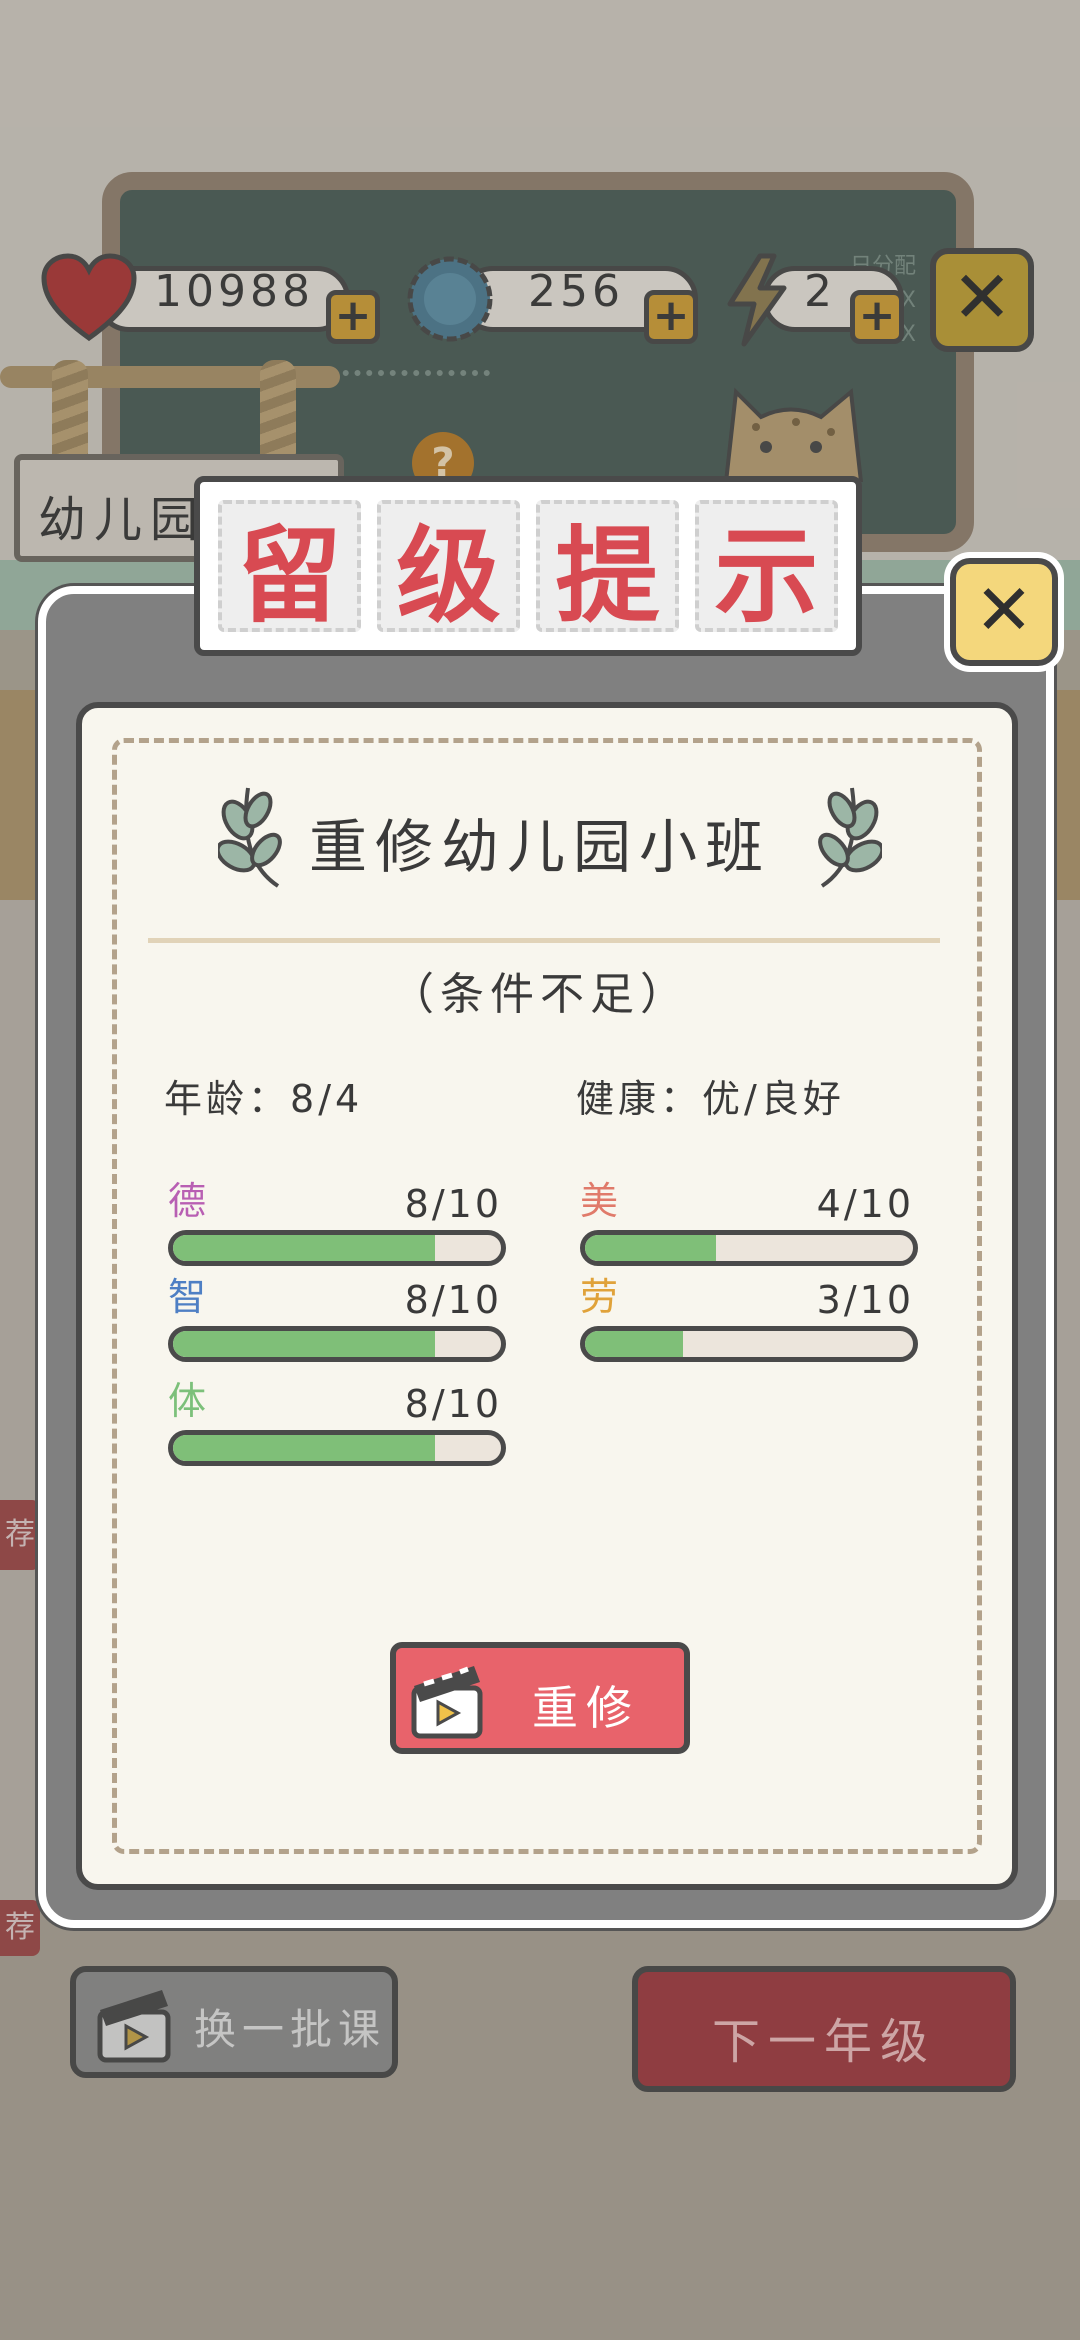 The image size is (1080, 2340). I want to click on health-value: 优/良好, so click(773, 1099).